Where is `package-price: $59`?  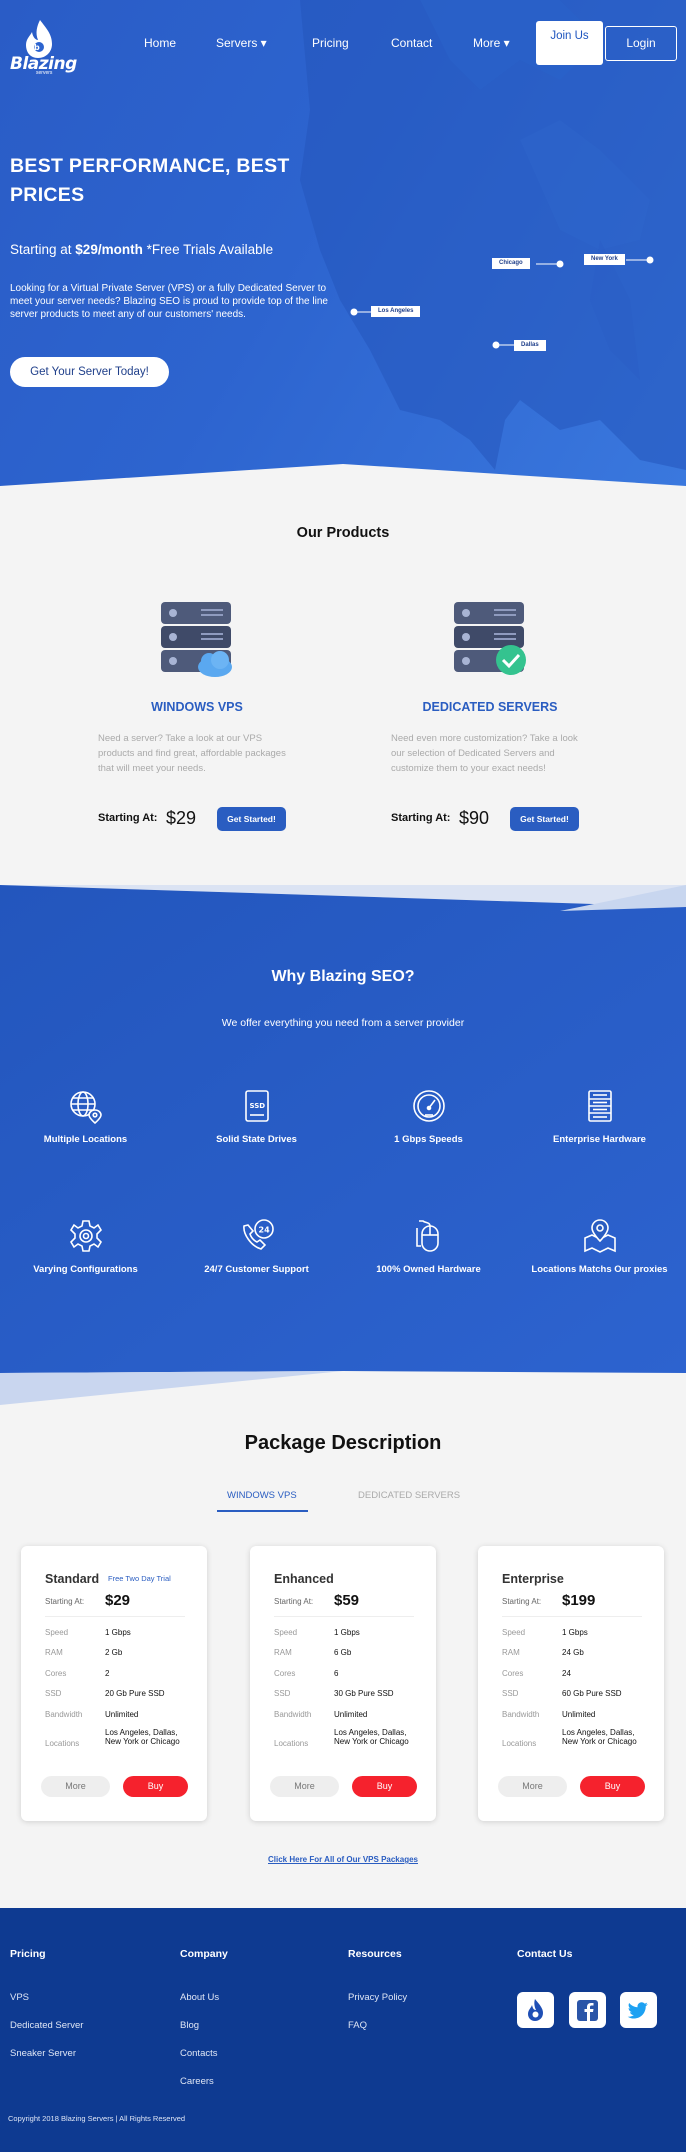 package-price: $59 is located at coordinates (347, 1600).